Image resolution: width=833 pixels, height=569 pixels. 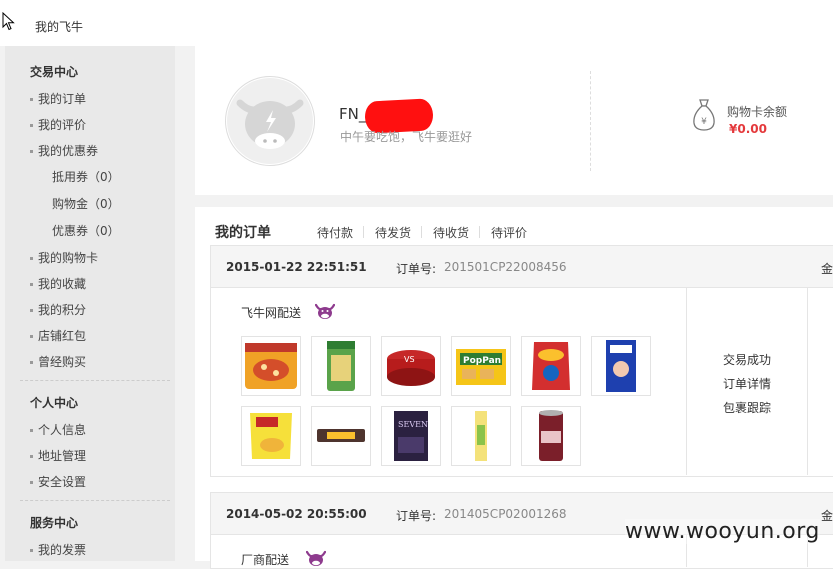 I want to click on cow-avatar-icon, so click(x=270, y=121).